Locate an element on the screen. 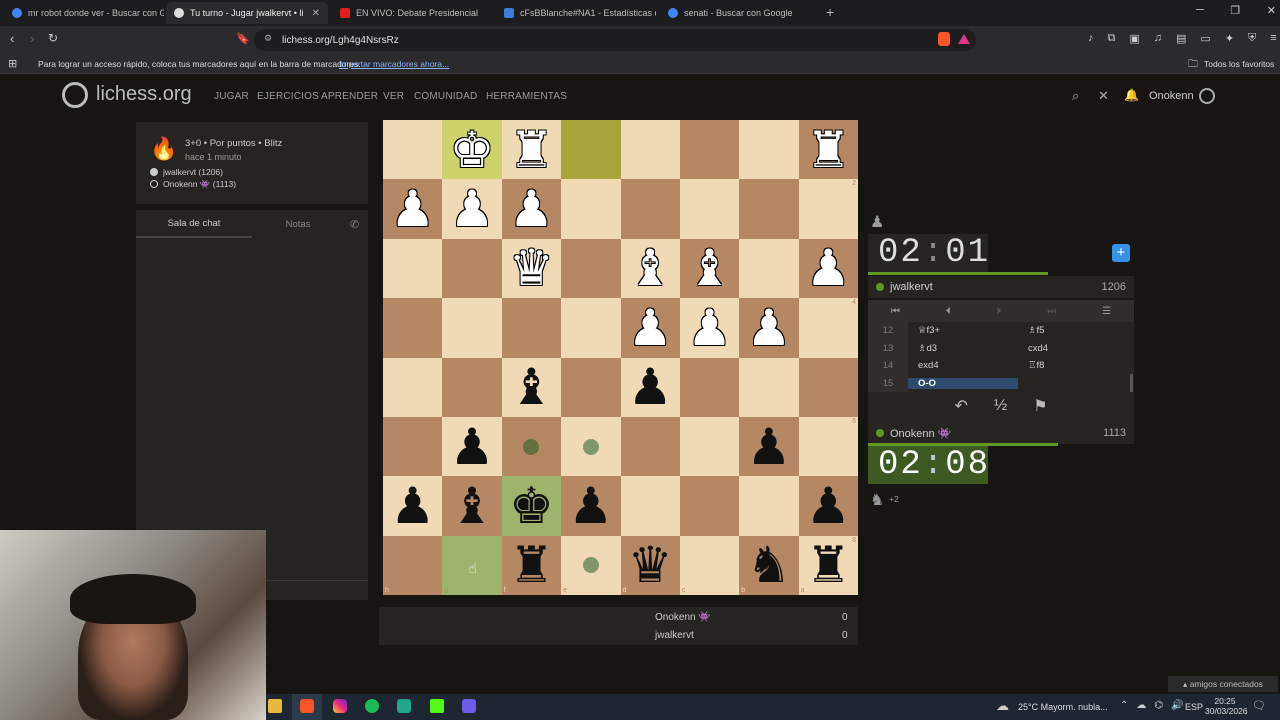  tab-debate: EN VIVO: Debate Presidencial is located at coordinates (412, 13).